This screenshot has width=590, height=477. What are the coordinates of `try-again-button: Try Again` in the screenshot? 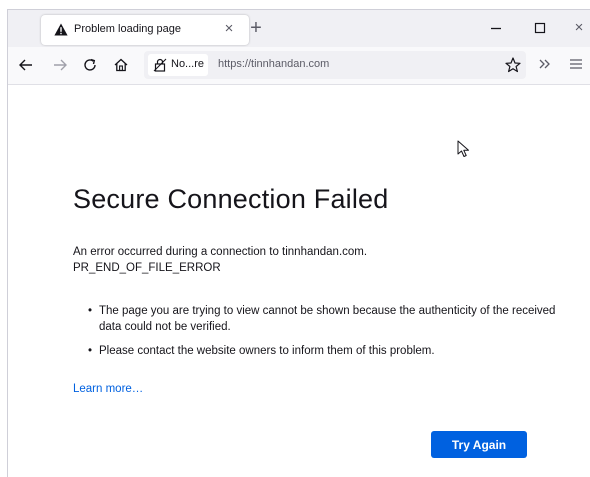 It's located at (479, 444).